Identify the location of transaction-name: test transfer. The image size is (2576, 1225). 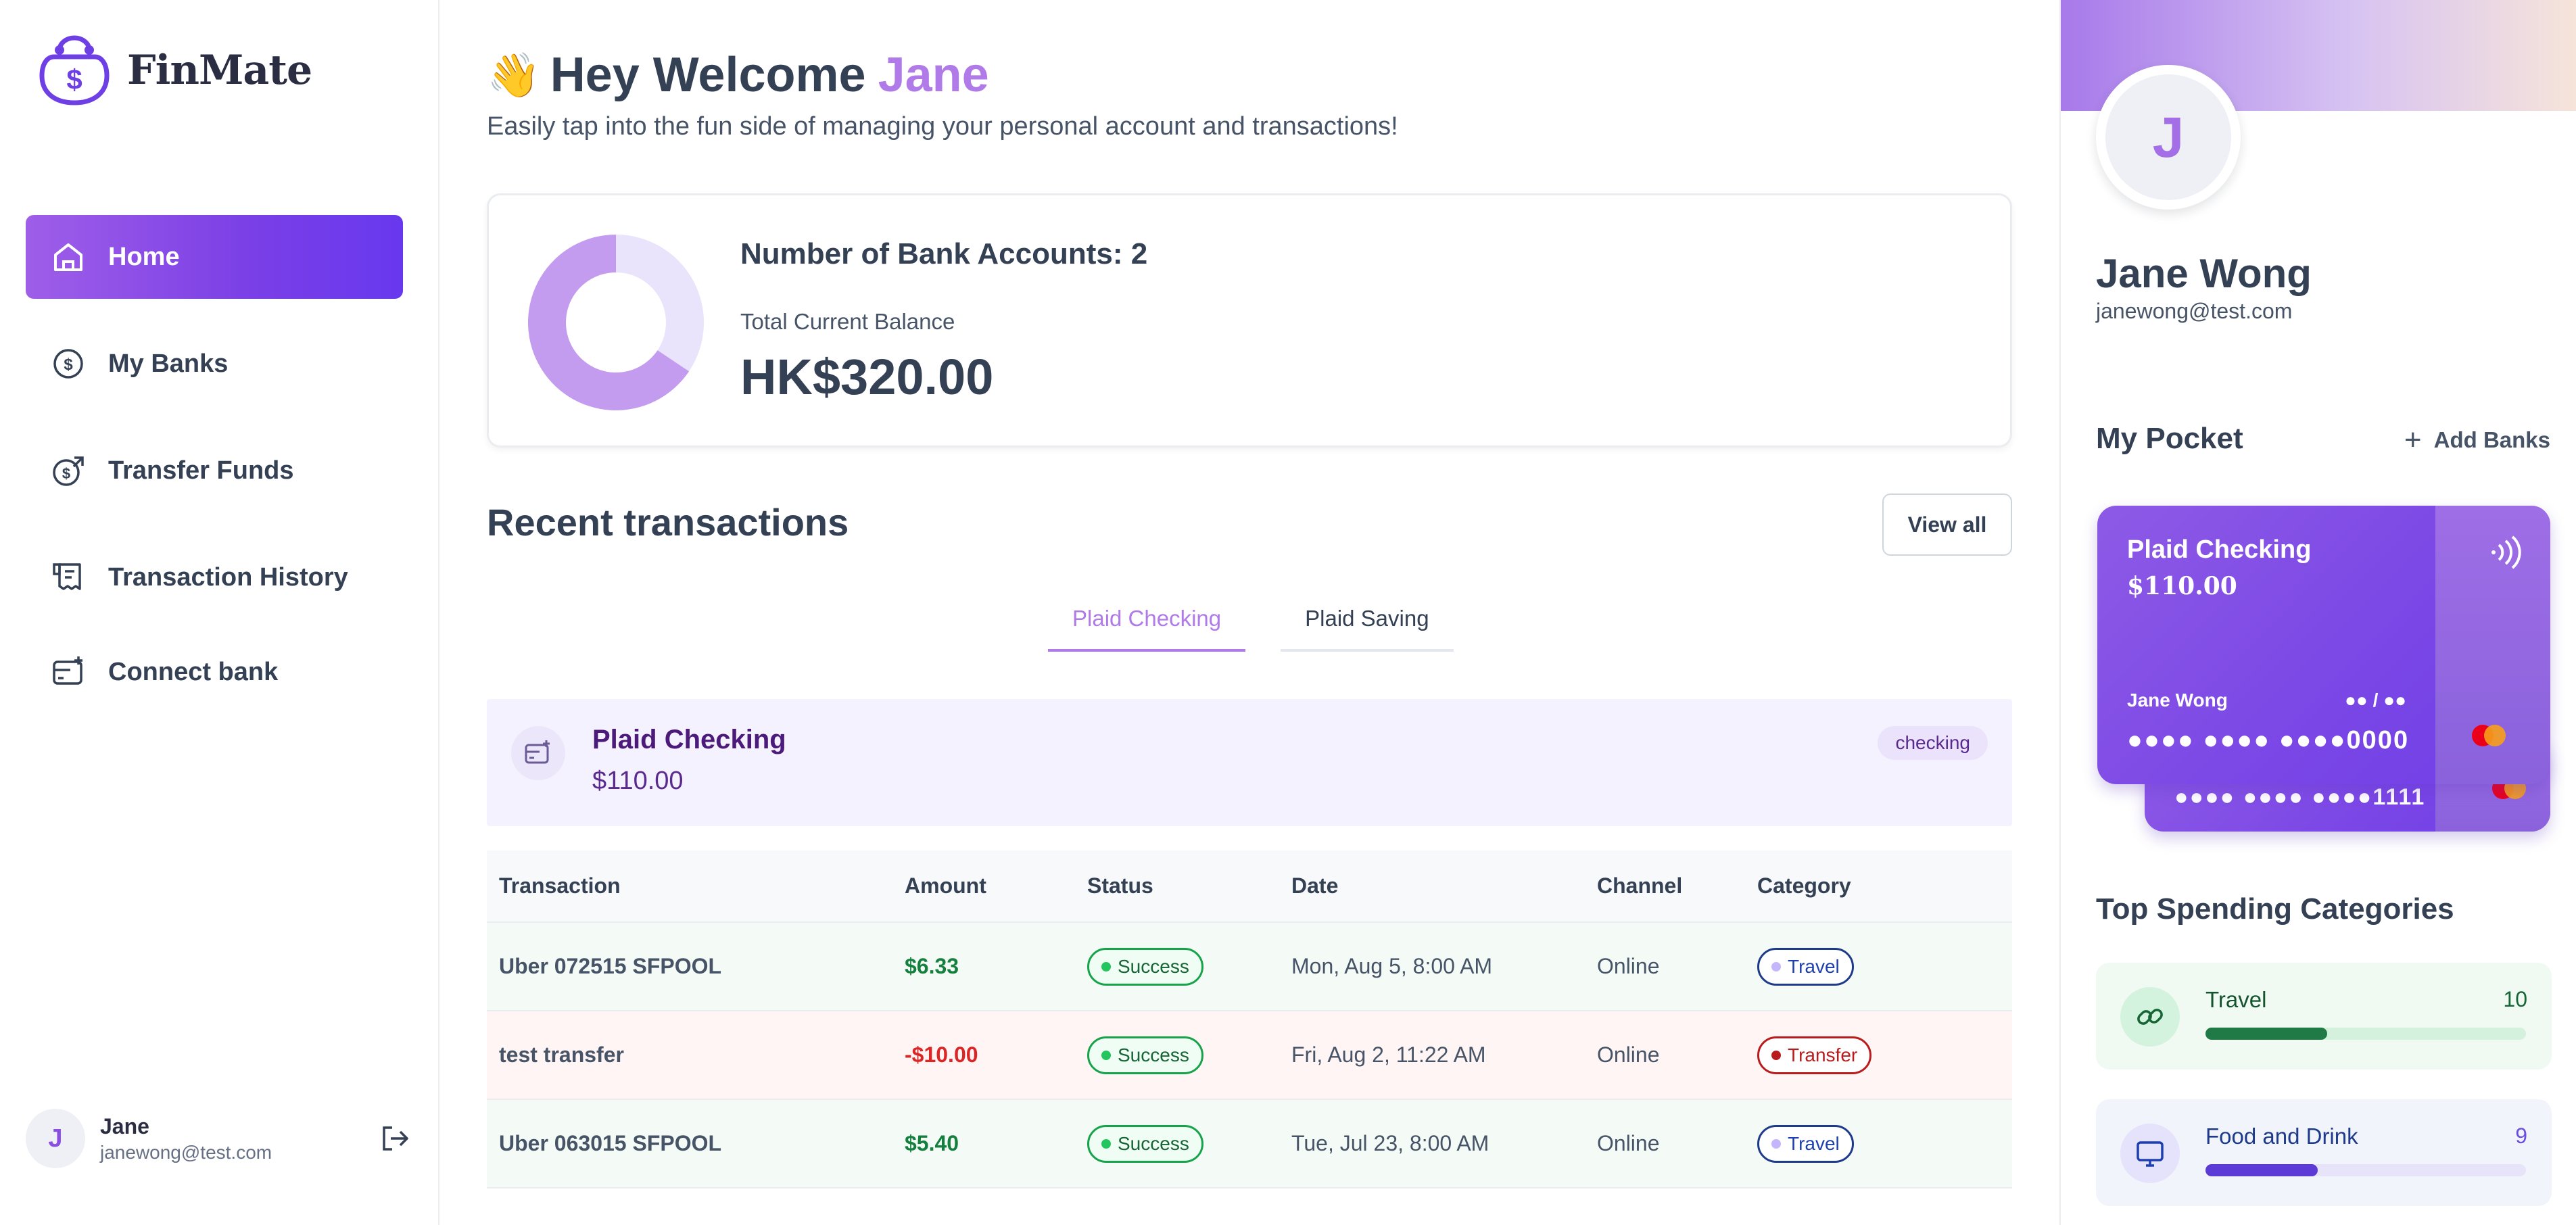
(689, 1055).